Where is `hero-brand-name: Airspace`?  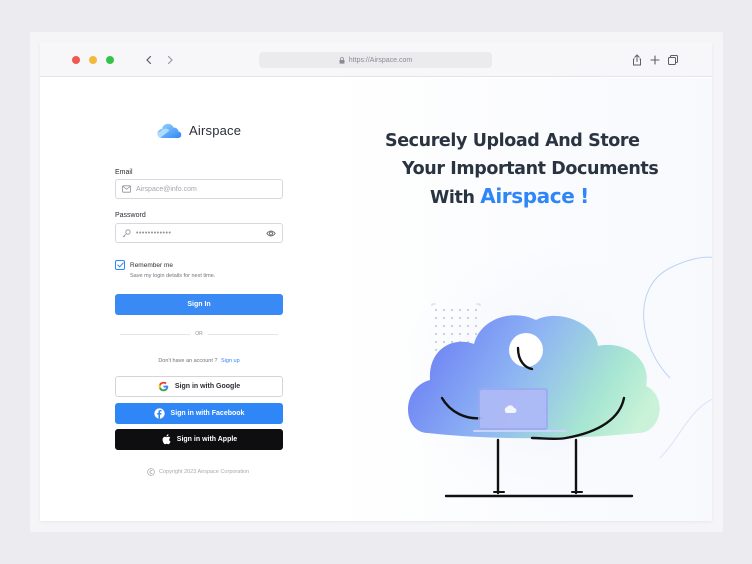 hero-brand-name: Airspace is located at coordinates (527, 196).